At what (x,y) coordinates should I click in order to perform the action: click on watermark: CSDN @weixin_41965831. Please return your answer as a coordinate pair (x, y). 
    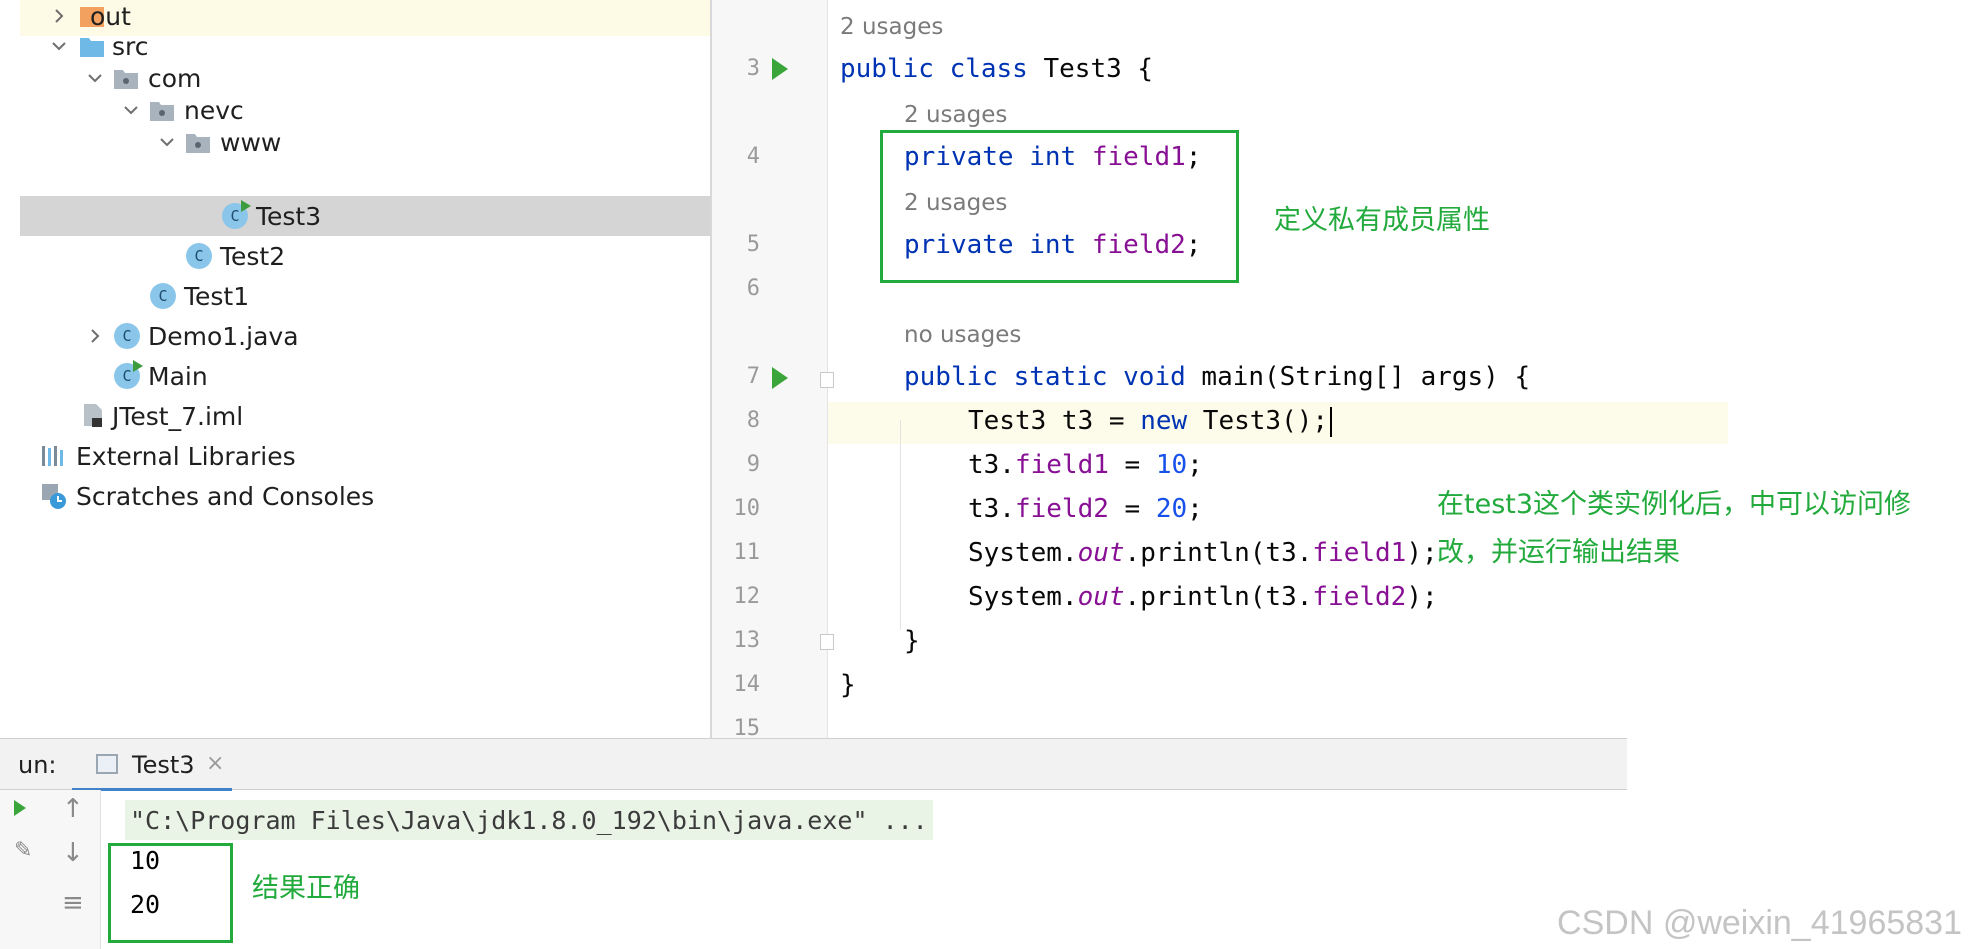
    Looking at the image, I should click on (1759, 923).